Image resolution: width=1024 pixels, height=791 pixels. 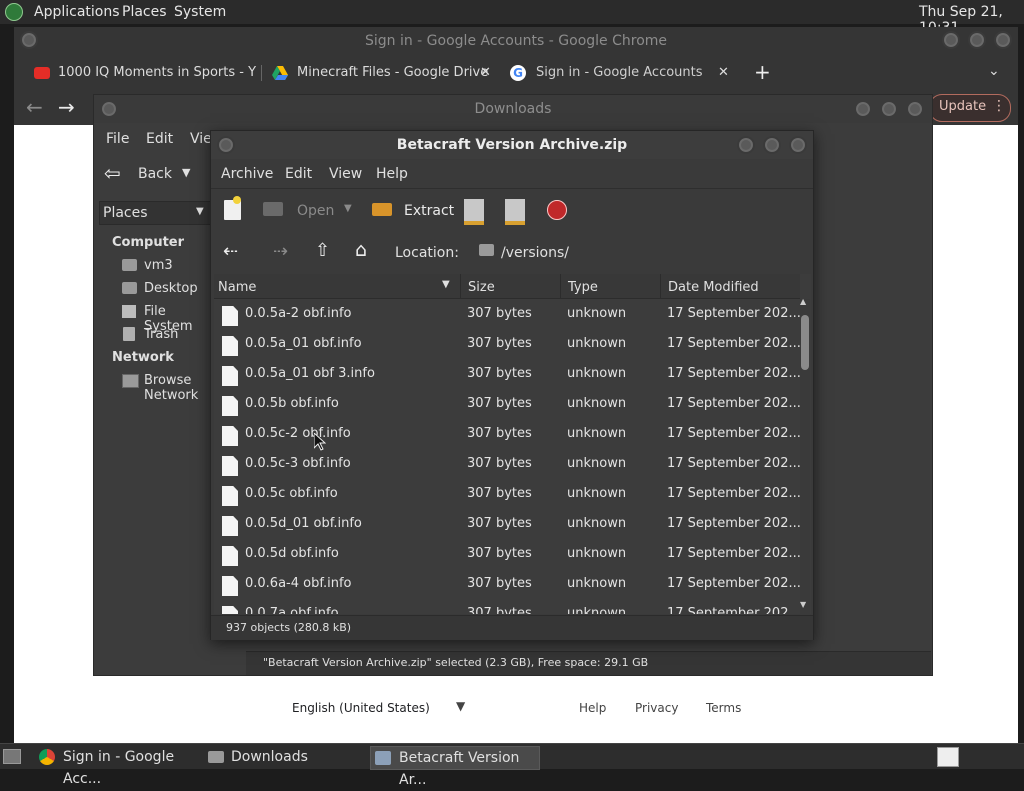 I want to click on forward-arrow-icon: ⇢, so click(x=280, y=251).